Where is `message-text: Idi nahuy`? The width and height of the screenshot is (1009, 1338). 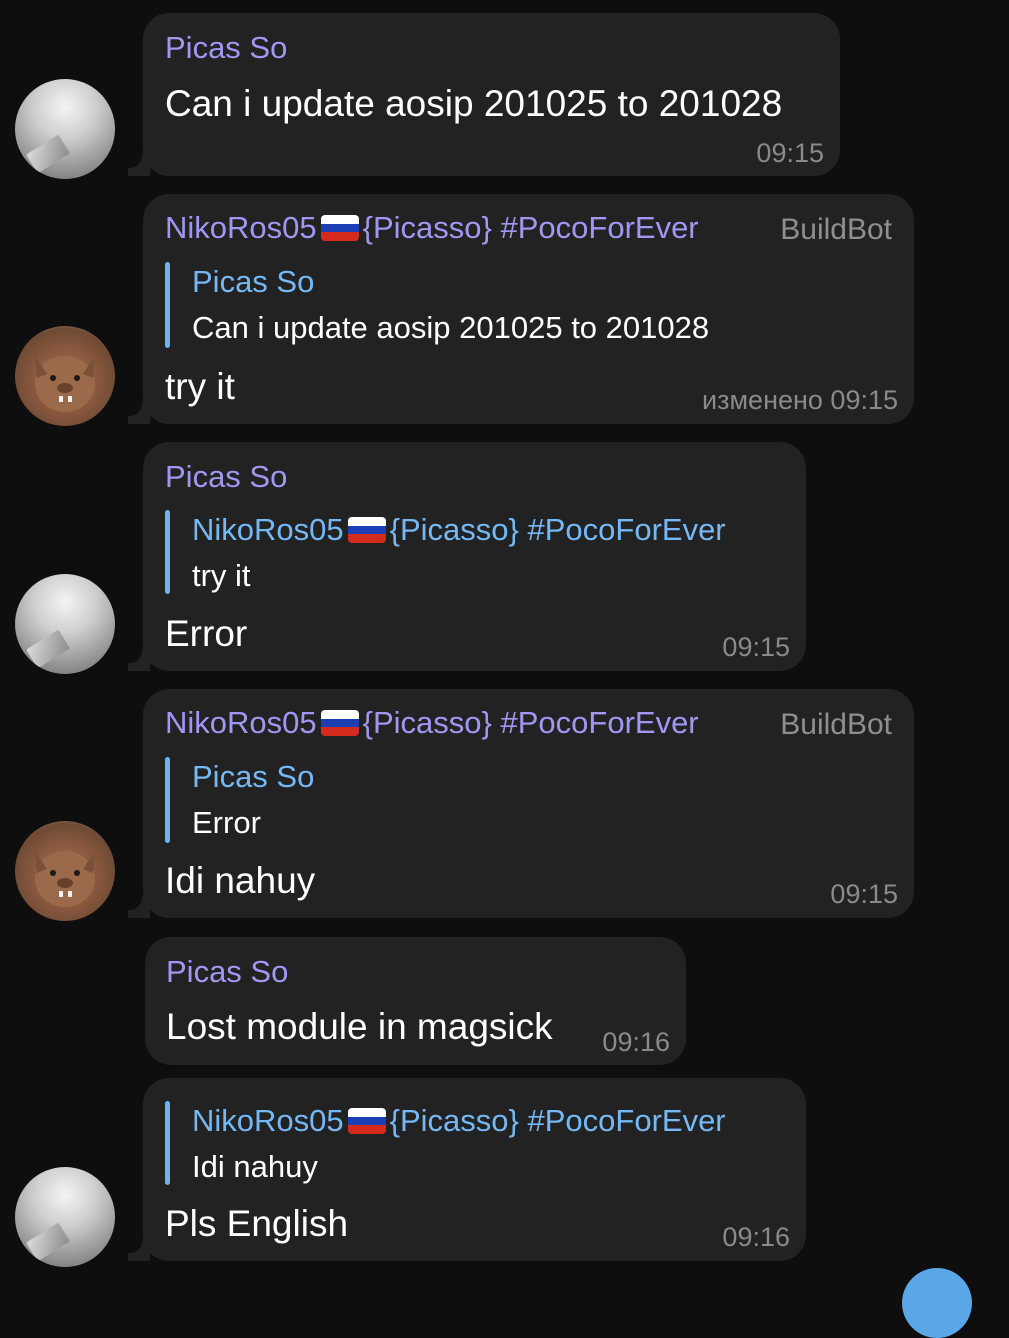 message-text: Idi nahuy is located at coordinates (240, 880).